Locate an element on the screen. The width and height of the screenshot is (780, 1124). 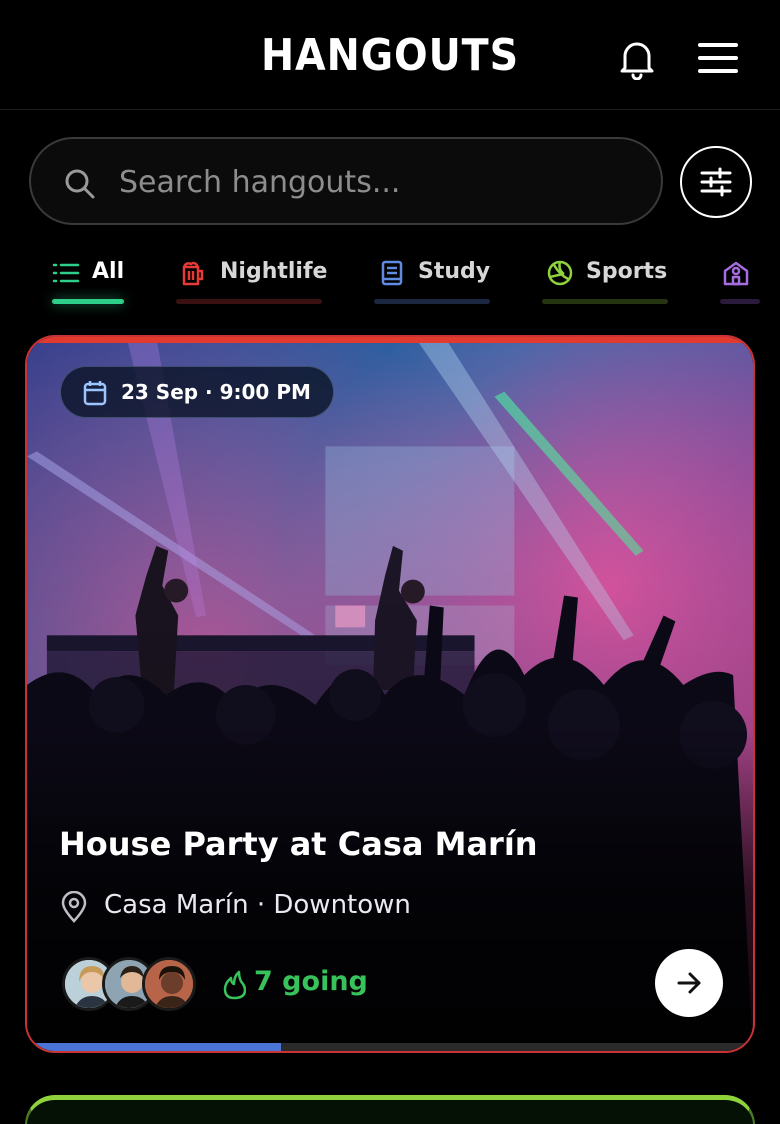
tab-nightlife-label: Nightlife is located at coordinates (274, 271).